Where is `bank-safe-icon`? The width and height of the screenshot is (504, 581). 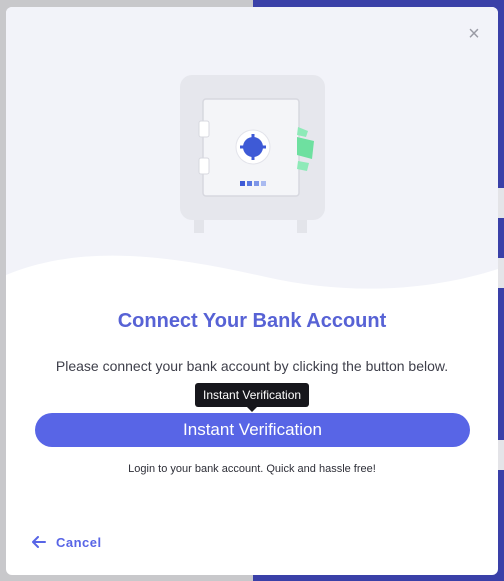
bank-safe-icon is located at coordinates (252, 154).